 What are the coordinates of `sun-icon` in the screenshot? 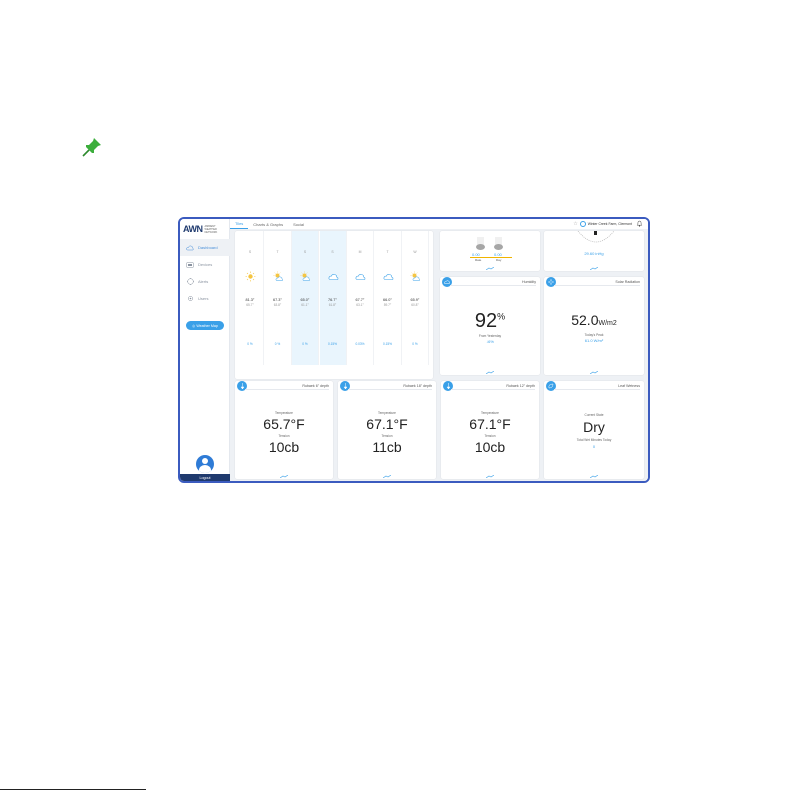 It's located at (250, 276).